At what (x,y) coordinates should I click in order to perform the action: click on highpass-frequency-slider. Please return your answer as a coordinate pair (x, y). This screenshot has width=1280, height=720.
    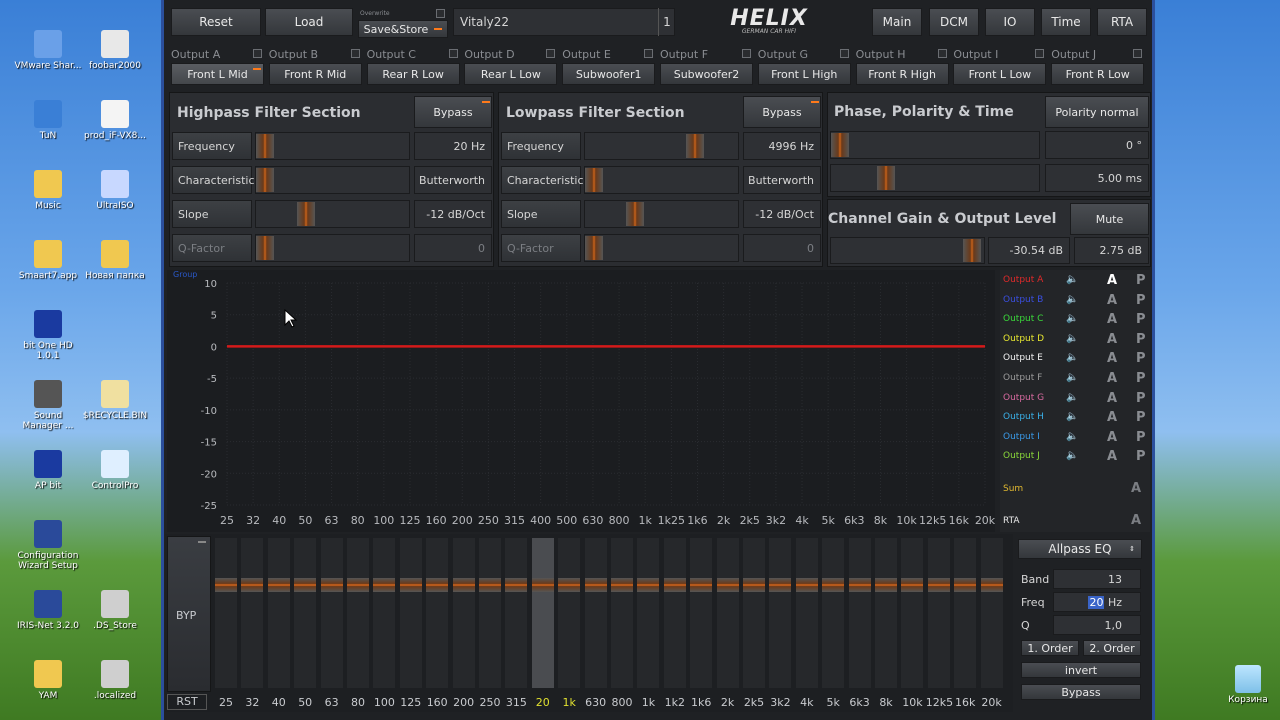
    Looking at the image, I should click on (332, 146).